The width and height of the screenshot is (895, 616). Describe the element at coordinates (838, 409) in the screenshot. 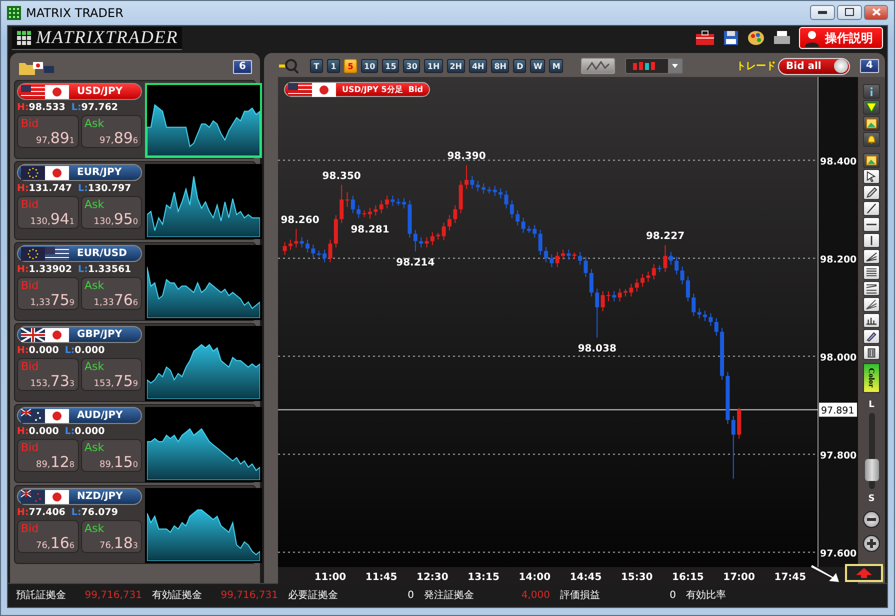

I see `current-price-tag: 97.891` at that location.